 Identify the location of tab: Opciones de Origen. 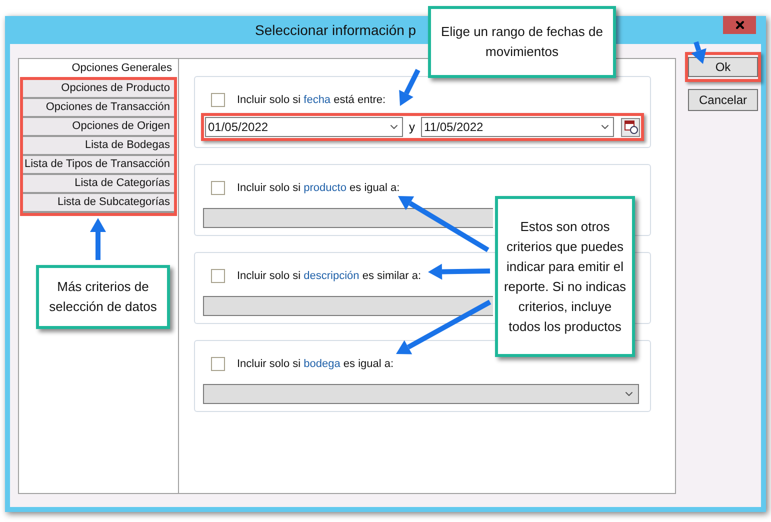
(98, 127).